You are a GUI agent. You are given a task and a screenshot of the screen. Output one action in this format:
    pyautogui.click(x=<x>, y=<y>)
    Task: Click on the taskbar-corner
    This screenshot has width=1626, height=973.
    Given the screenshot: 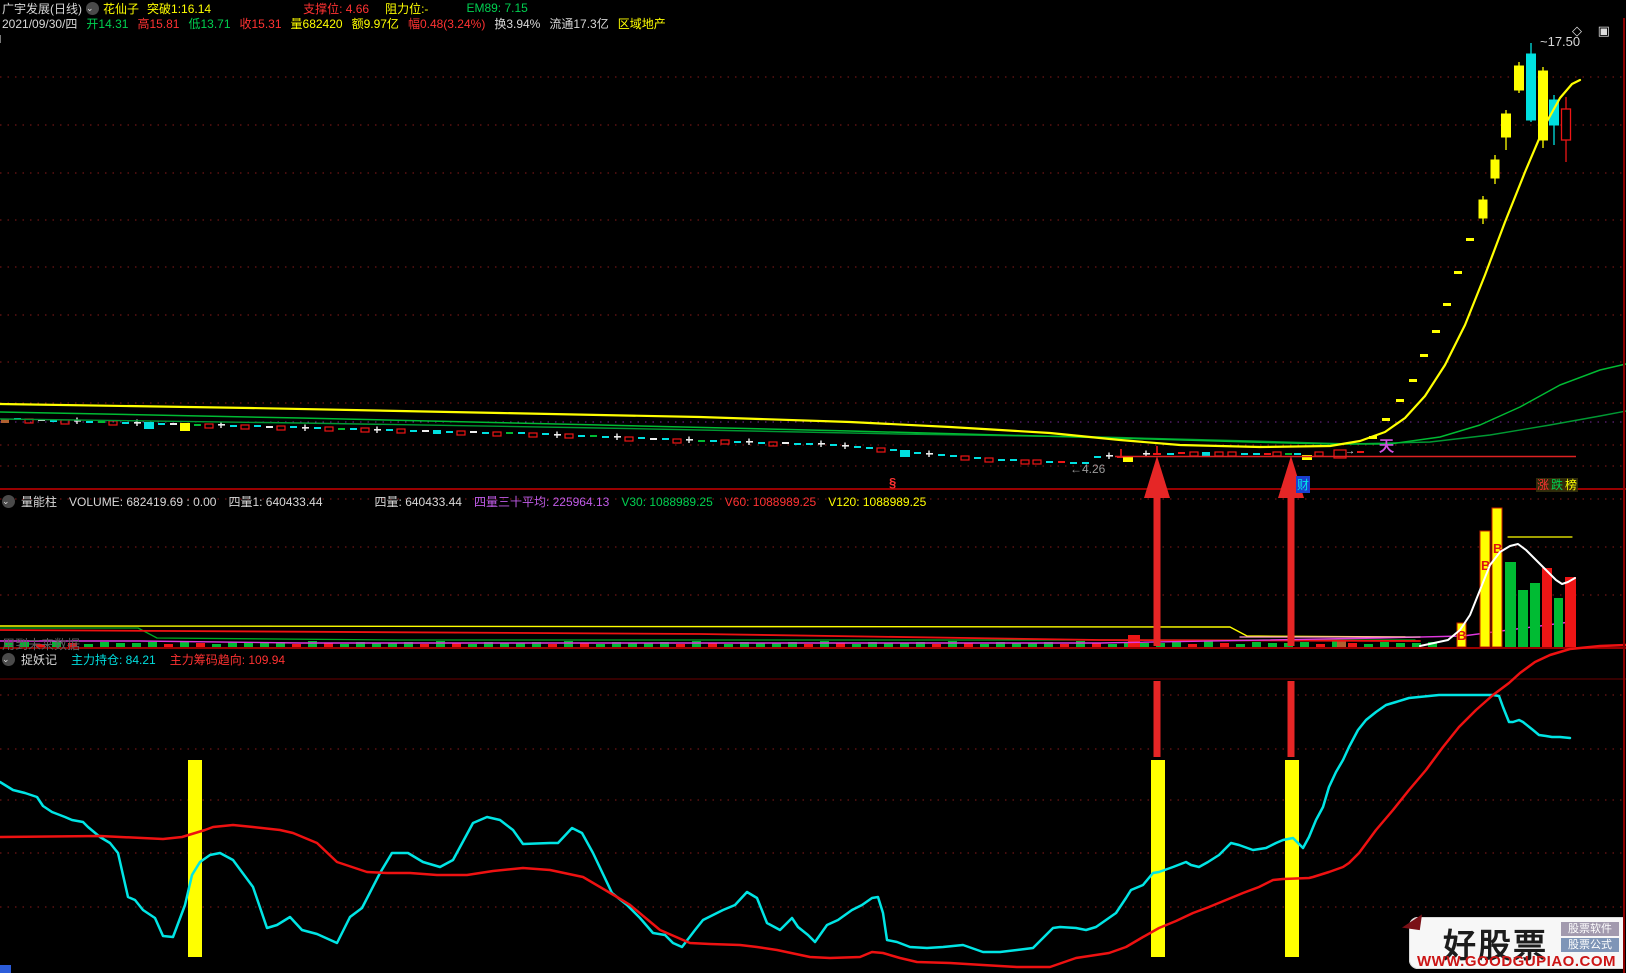 What is the action you would take?
    pyautogui.click(x=5, y=969)
    